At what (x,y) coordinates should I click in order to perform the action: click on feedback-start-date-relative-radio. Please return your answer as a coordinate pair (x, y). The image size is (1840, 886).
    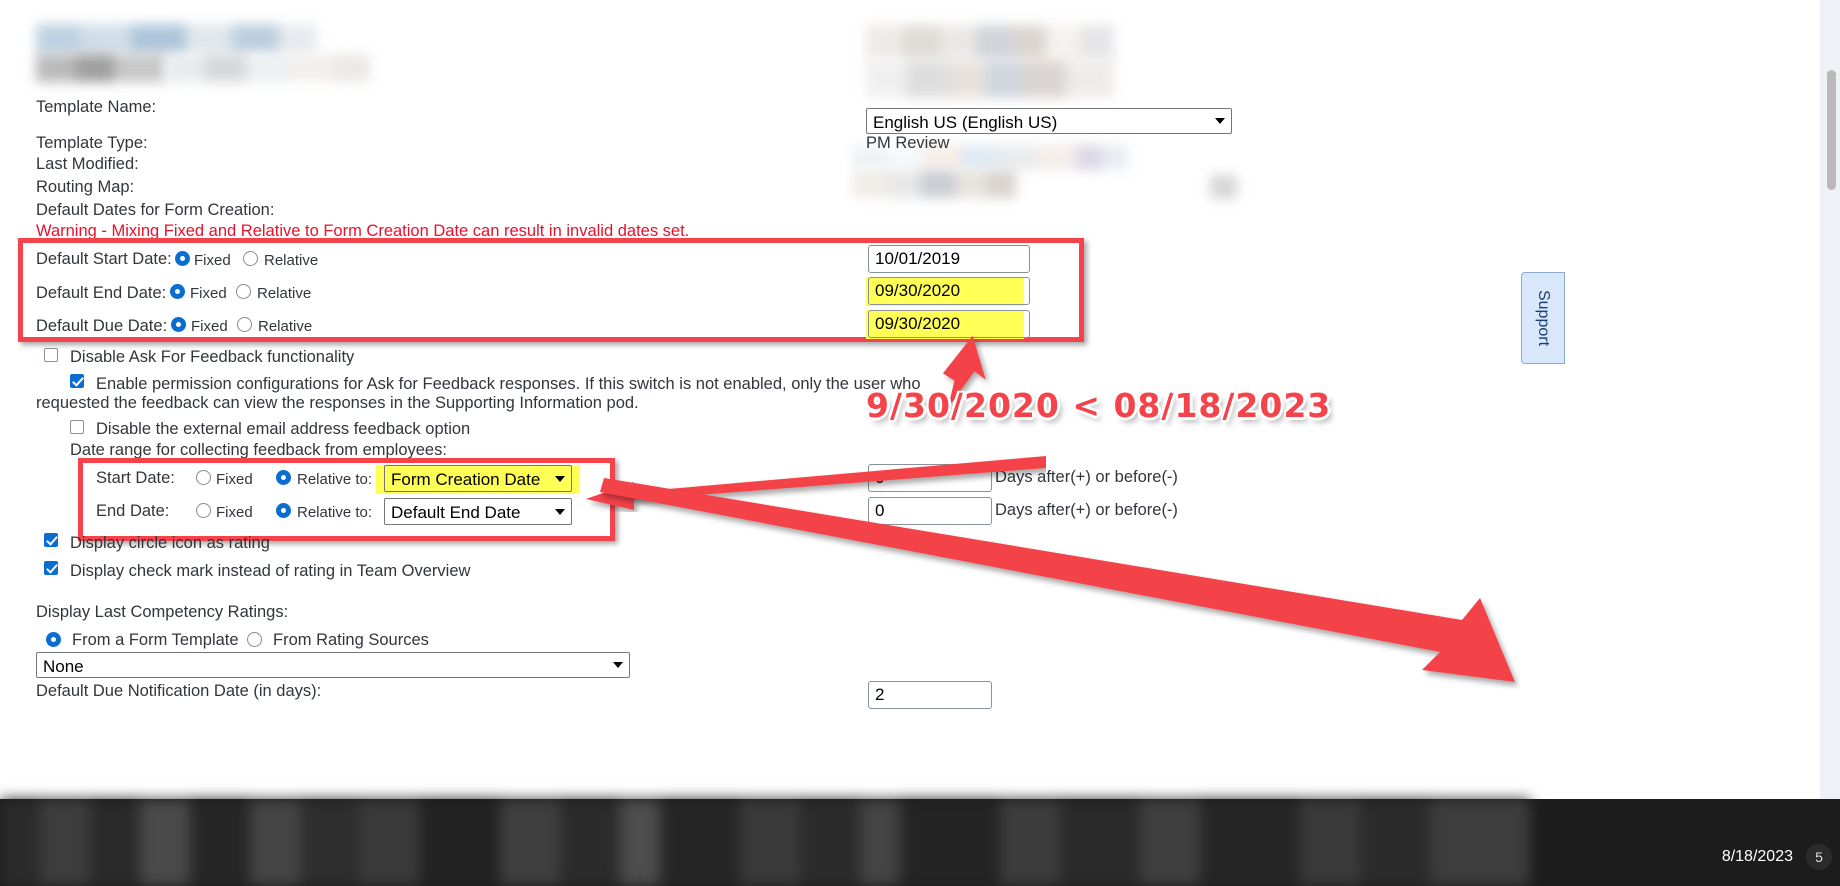
    Looking at the image, I should click on (283, 477).